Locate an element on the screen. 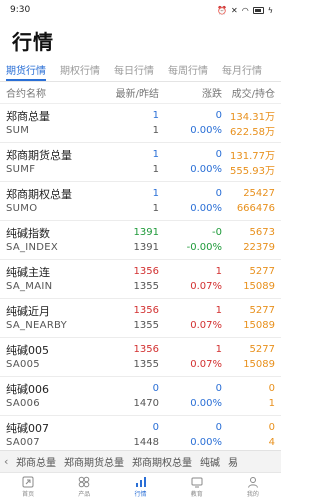  last-price: 1391 is located at coordinates (146, 232).